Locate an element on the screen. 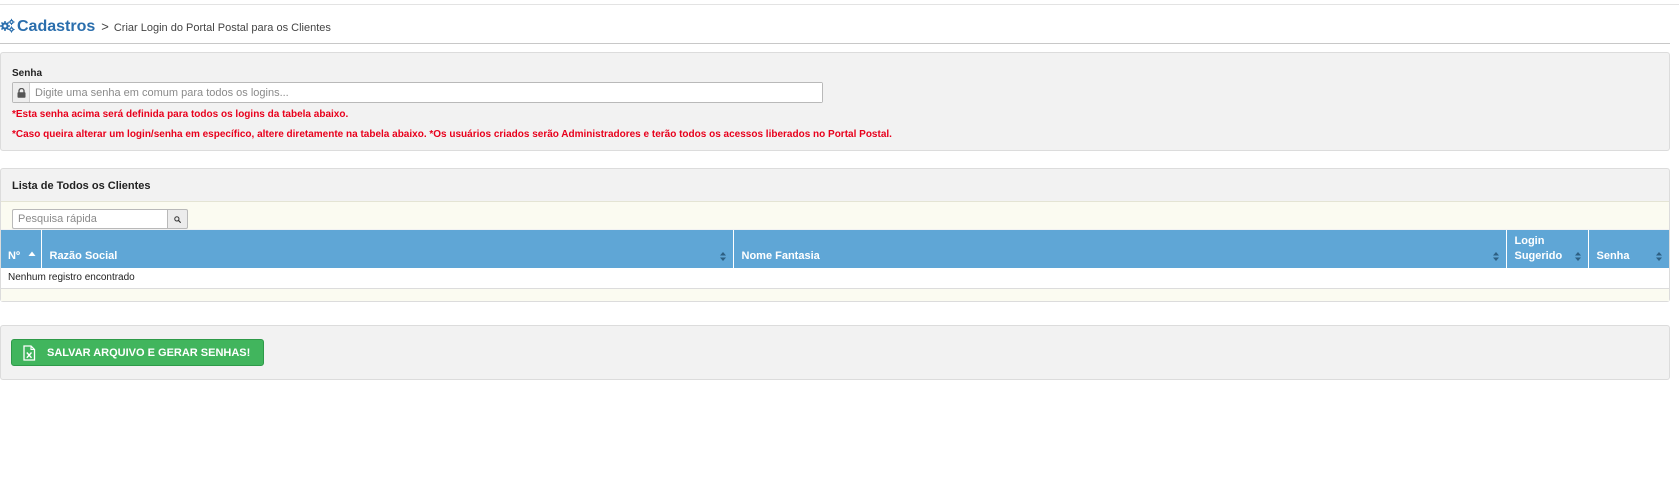 The width and height of the screenshot is (1679, 502). quick-search-group is located at coordinates (100, 219).